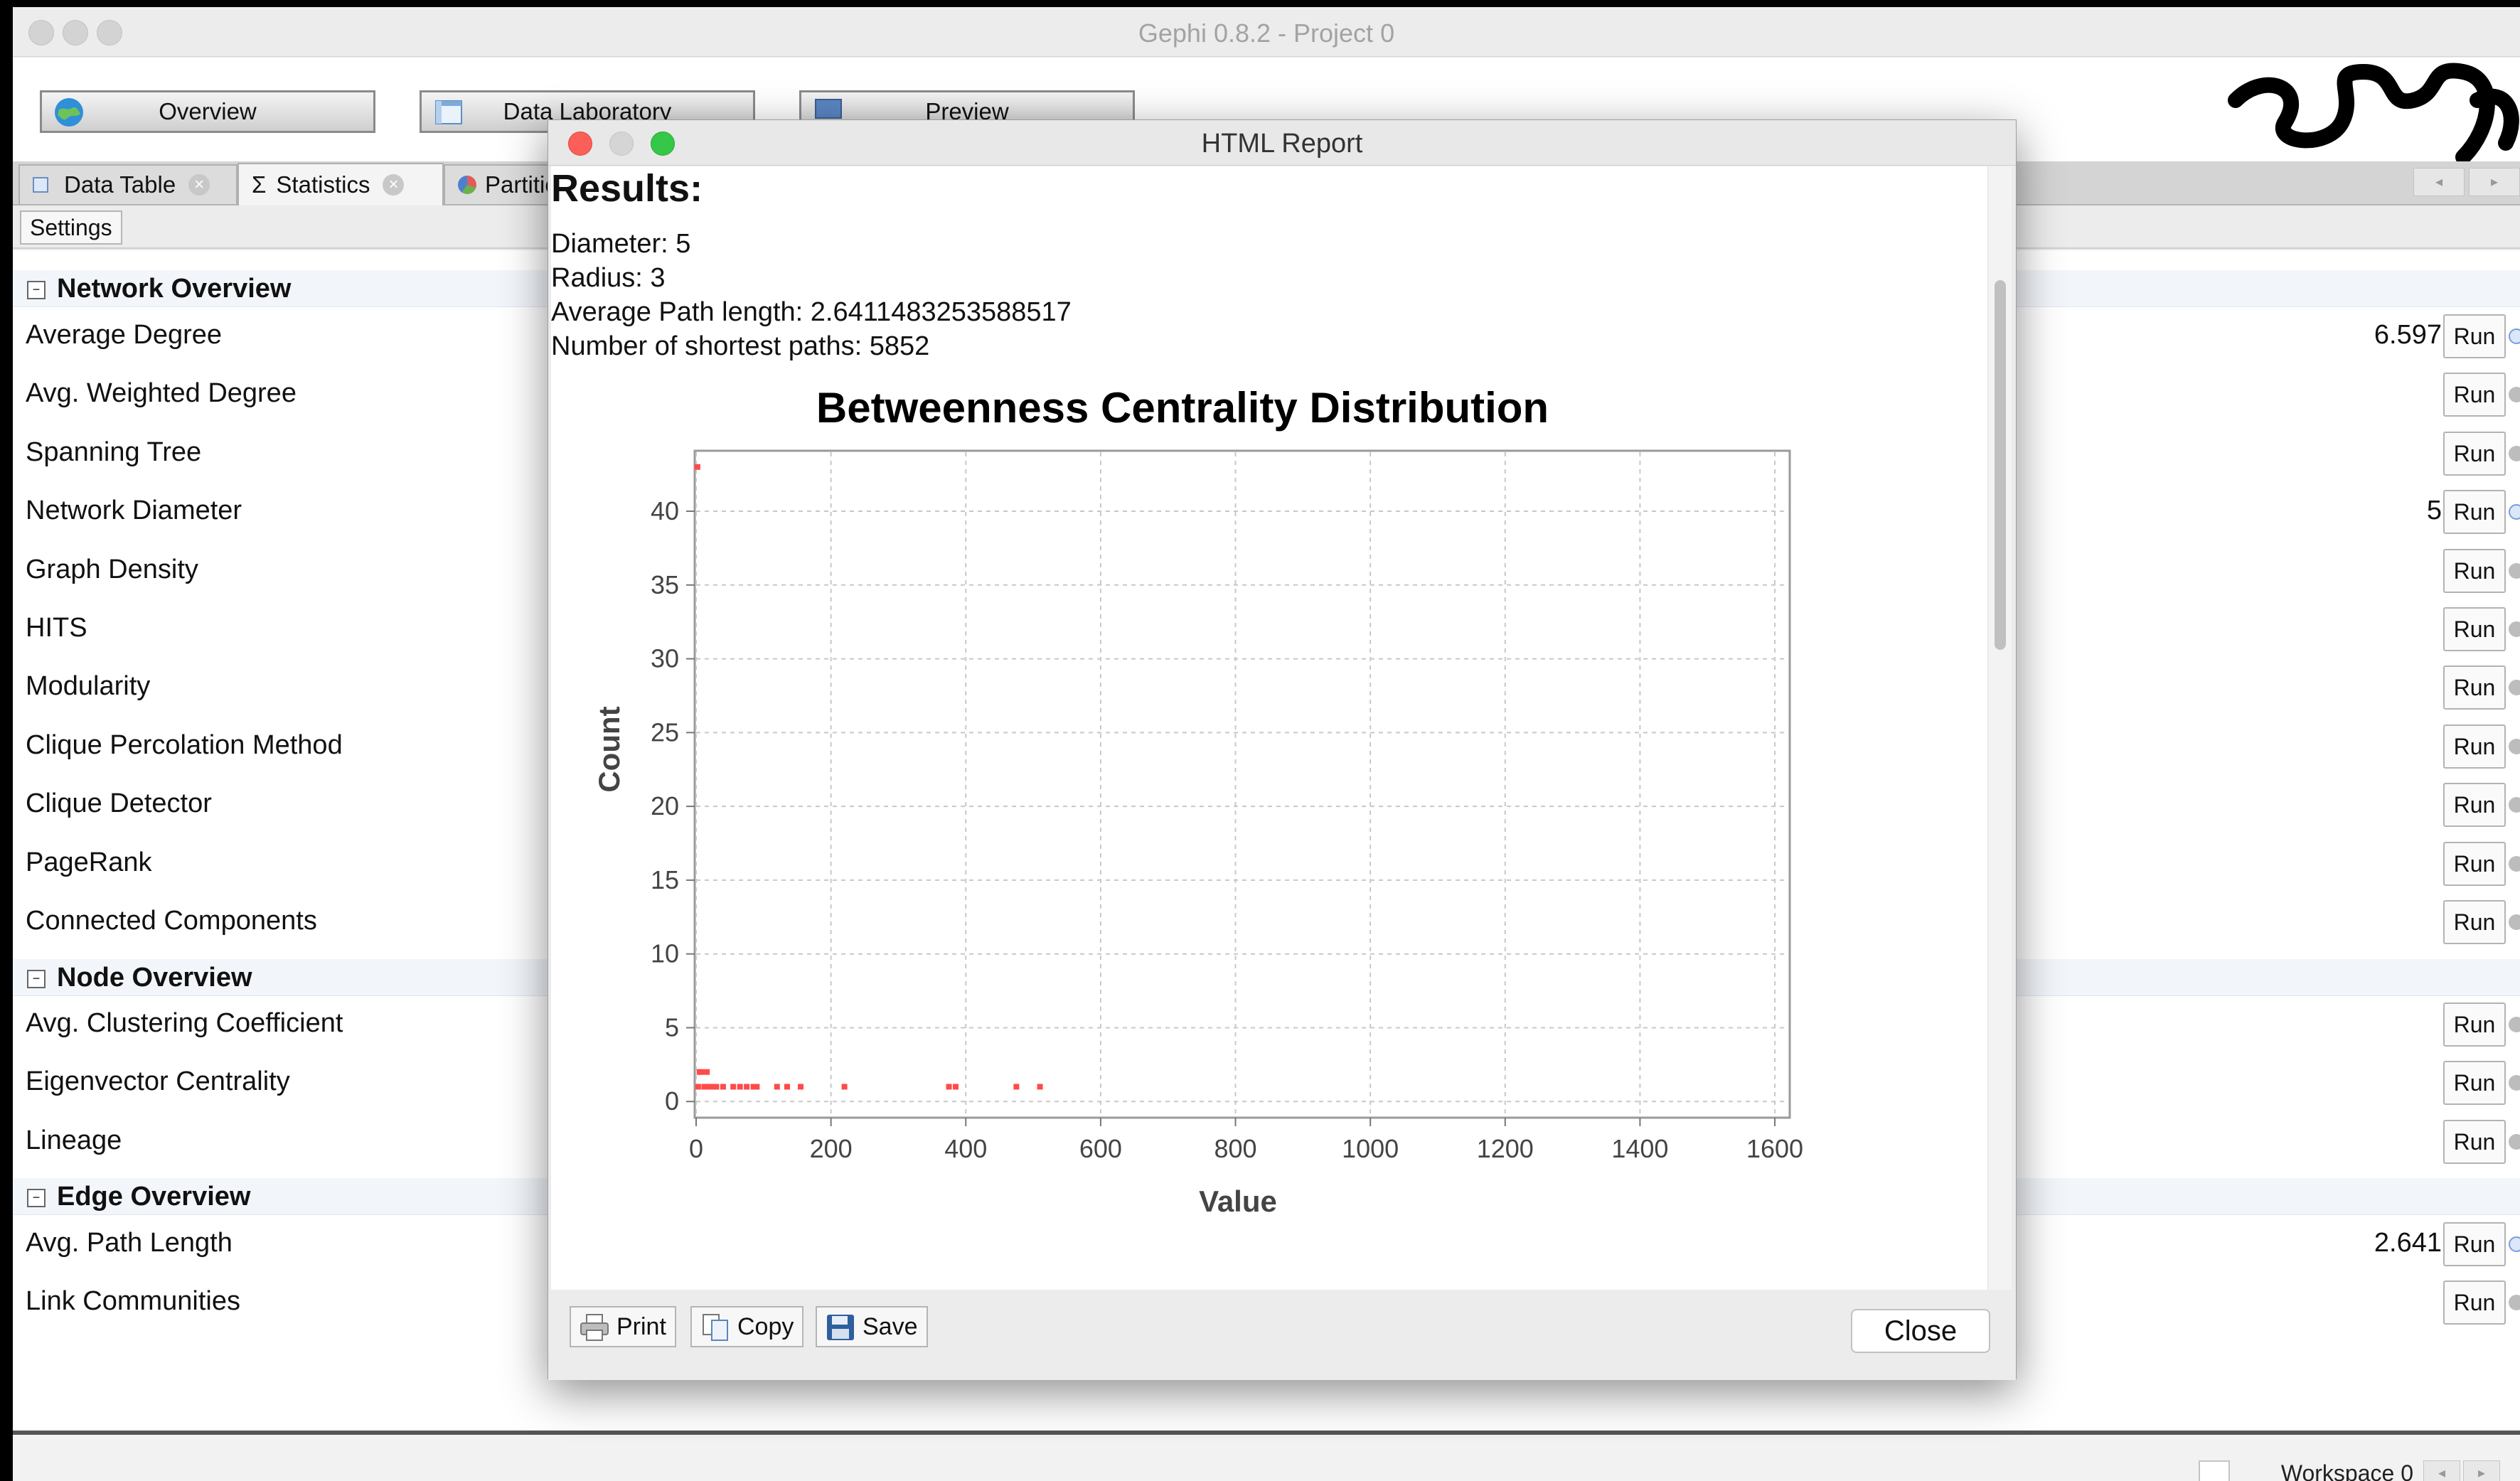 The height and width of the screenshot is (1481, 2520). What do you see at coordinates (1238, 1201) in the screenshot?
I see `x-axis-label: Value` at bounding box center [1238, 1201].